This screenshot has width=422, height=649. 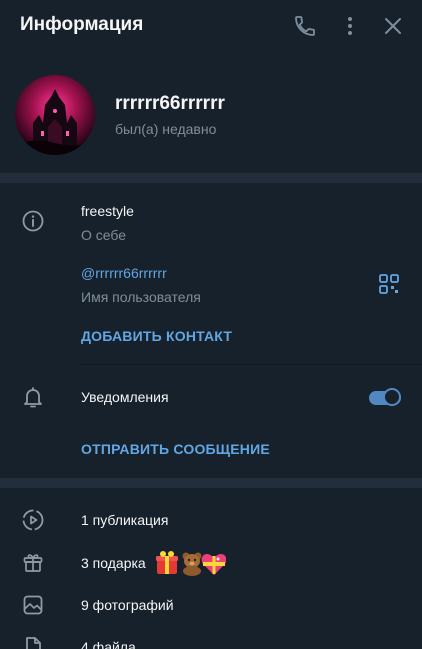 What do you see at coordinates (33, 397) in the screenshot?
I see `bell-icon` at bounding box center [33, 397].